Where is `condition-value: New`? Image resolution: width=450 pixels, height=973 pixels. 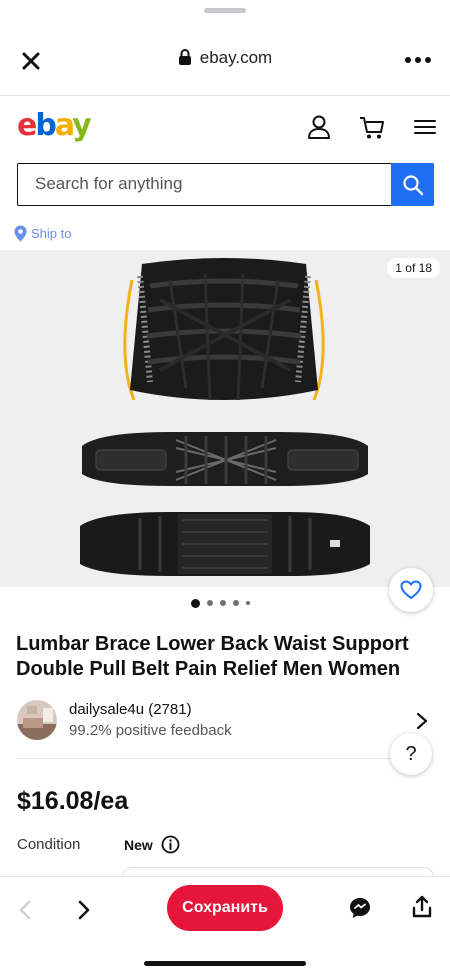 condition-value: New is located at coordinates (138, 845).